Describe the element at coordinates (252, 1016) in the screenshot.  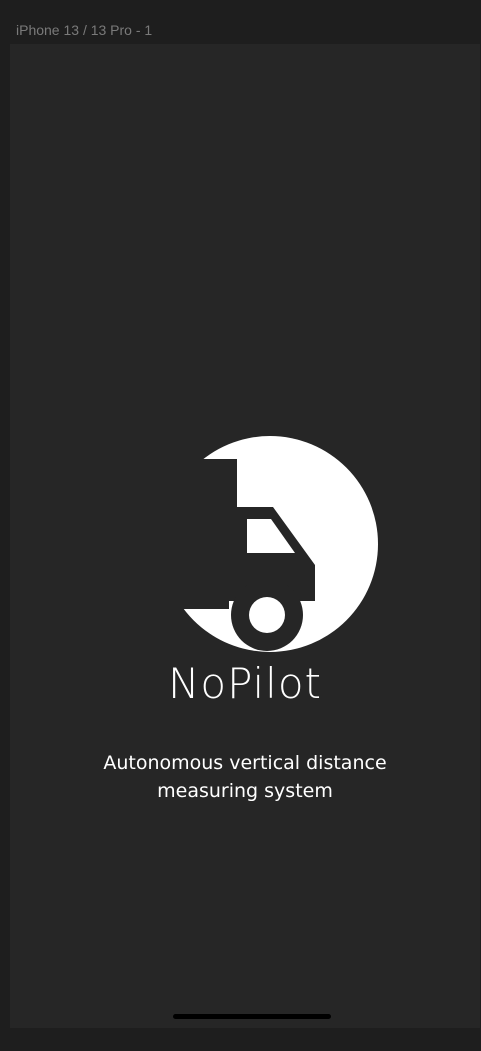
I see `home-indicator` at that location.